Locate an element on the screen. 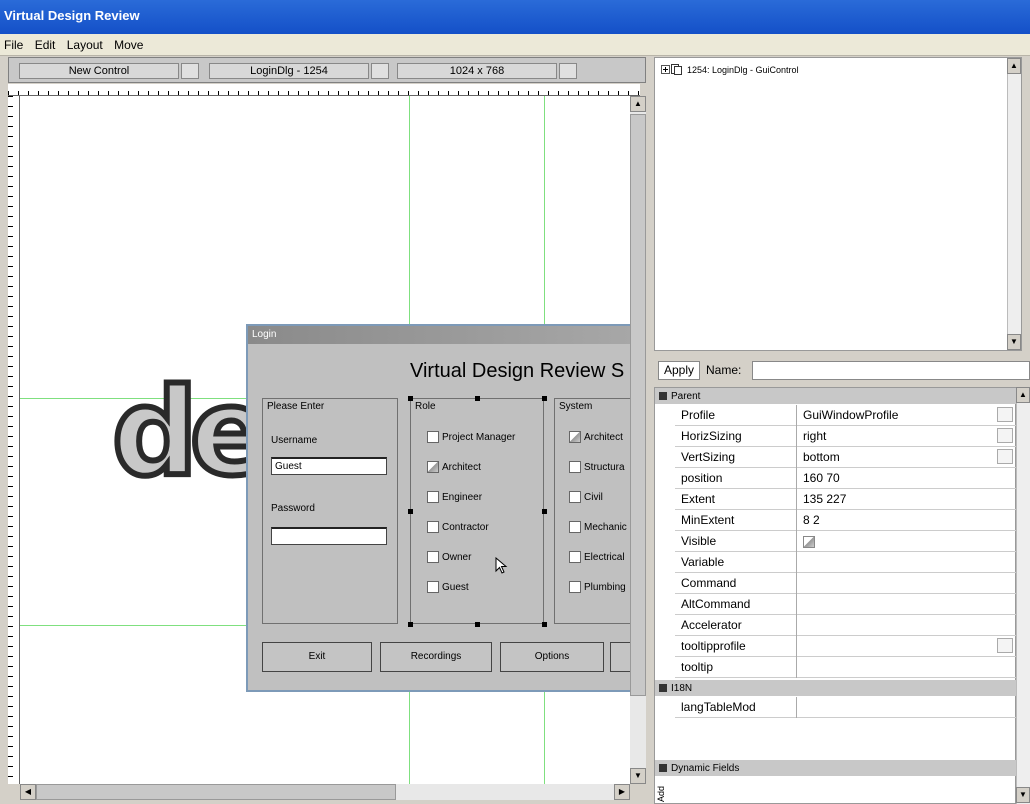 This screenshot has height=804, width=1030. property-row-horizsizing: HorizSizing right is located at coordinates (846, 436).